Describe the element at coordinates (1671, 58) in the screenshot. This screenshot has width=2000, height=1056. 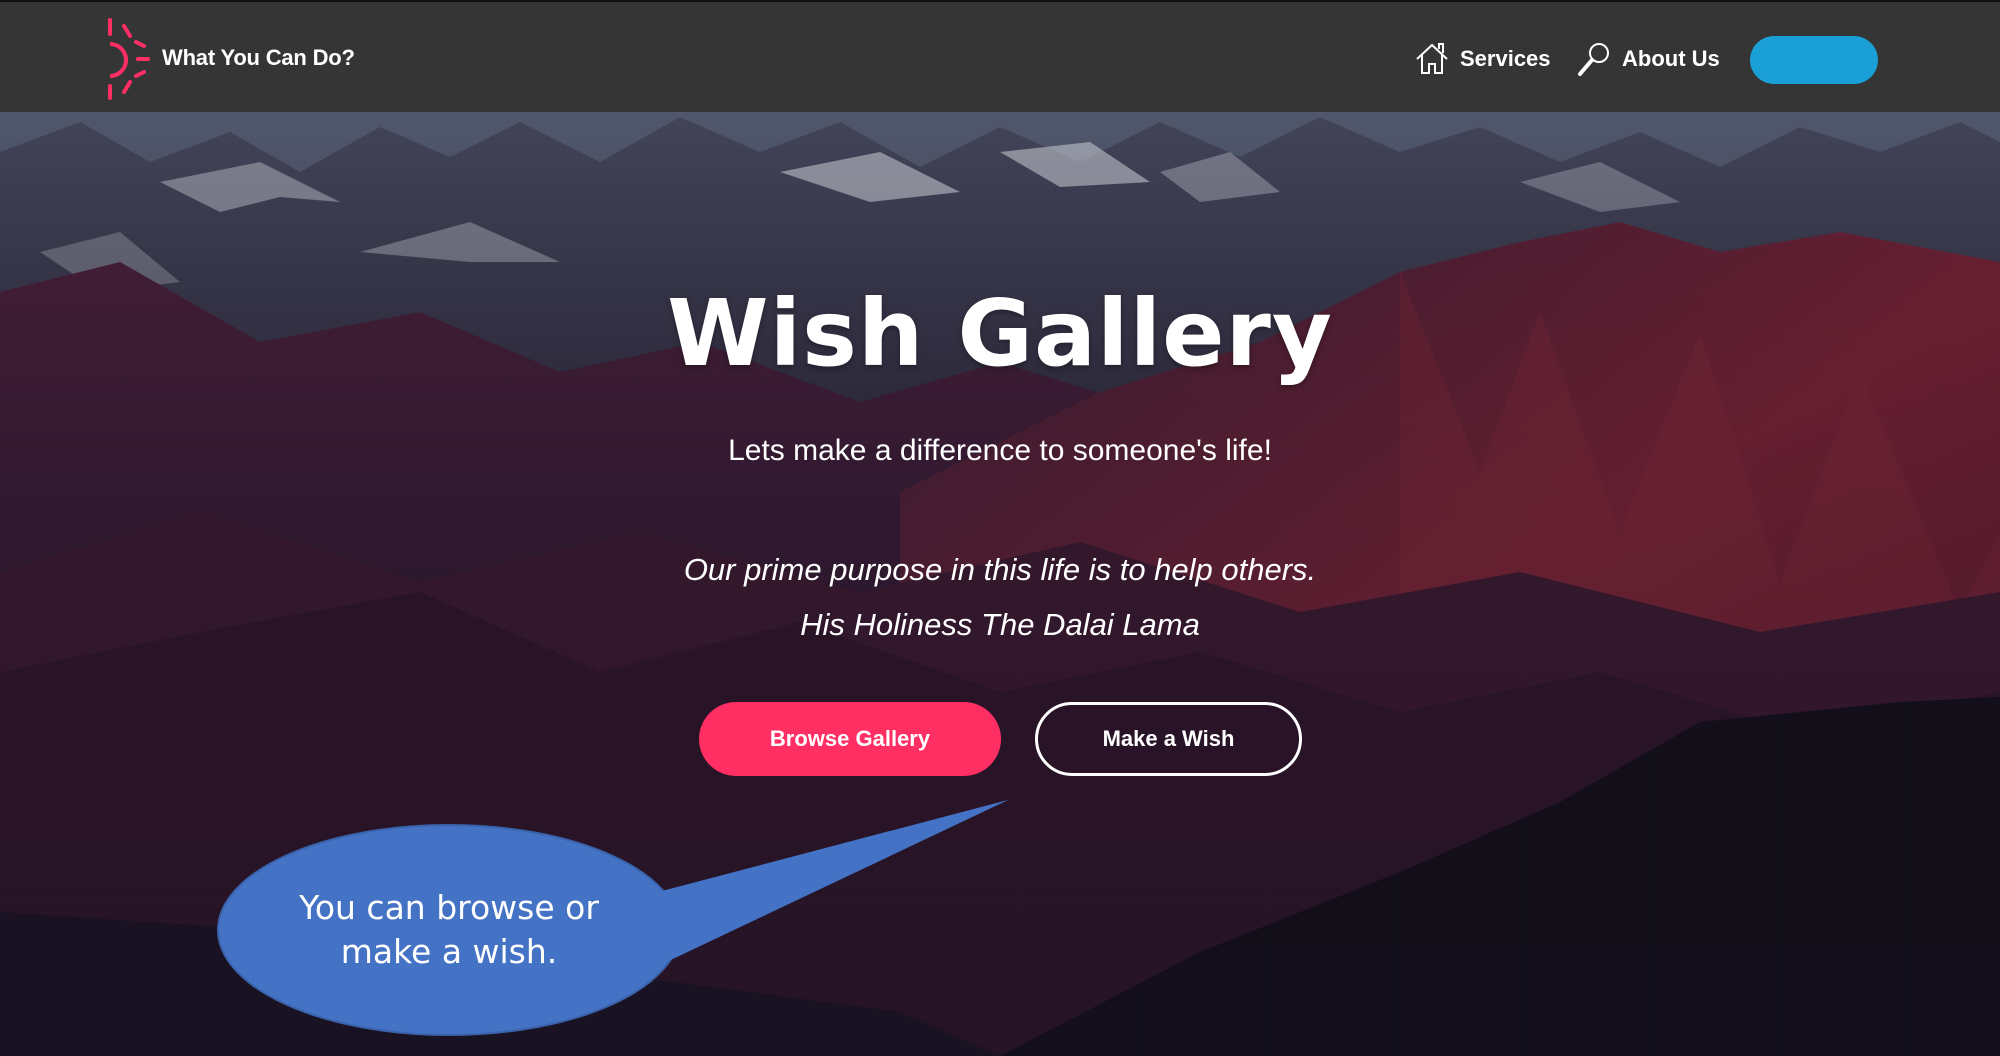
I see `nav-about-label: About Us` at that location.